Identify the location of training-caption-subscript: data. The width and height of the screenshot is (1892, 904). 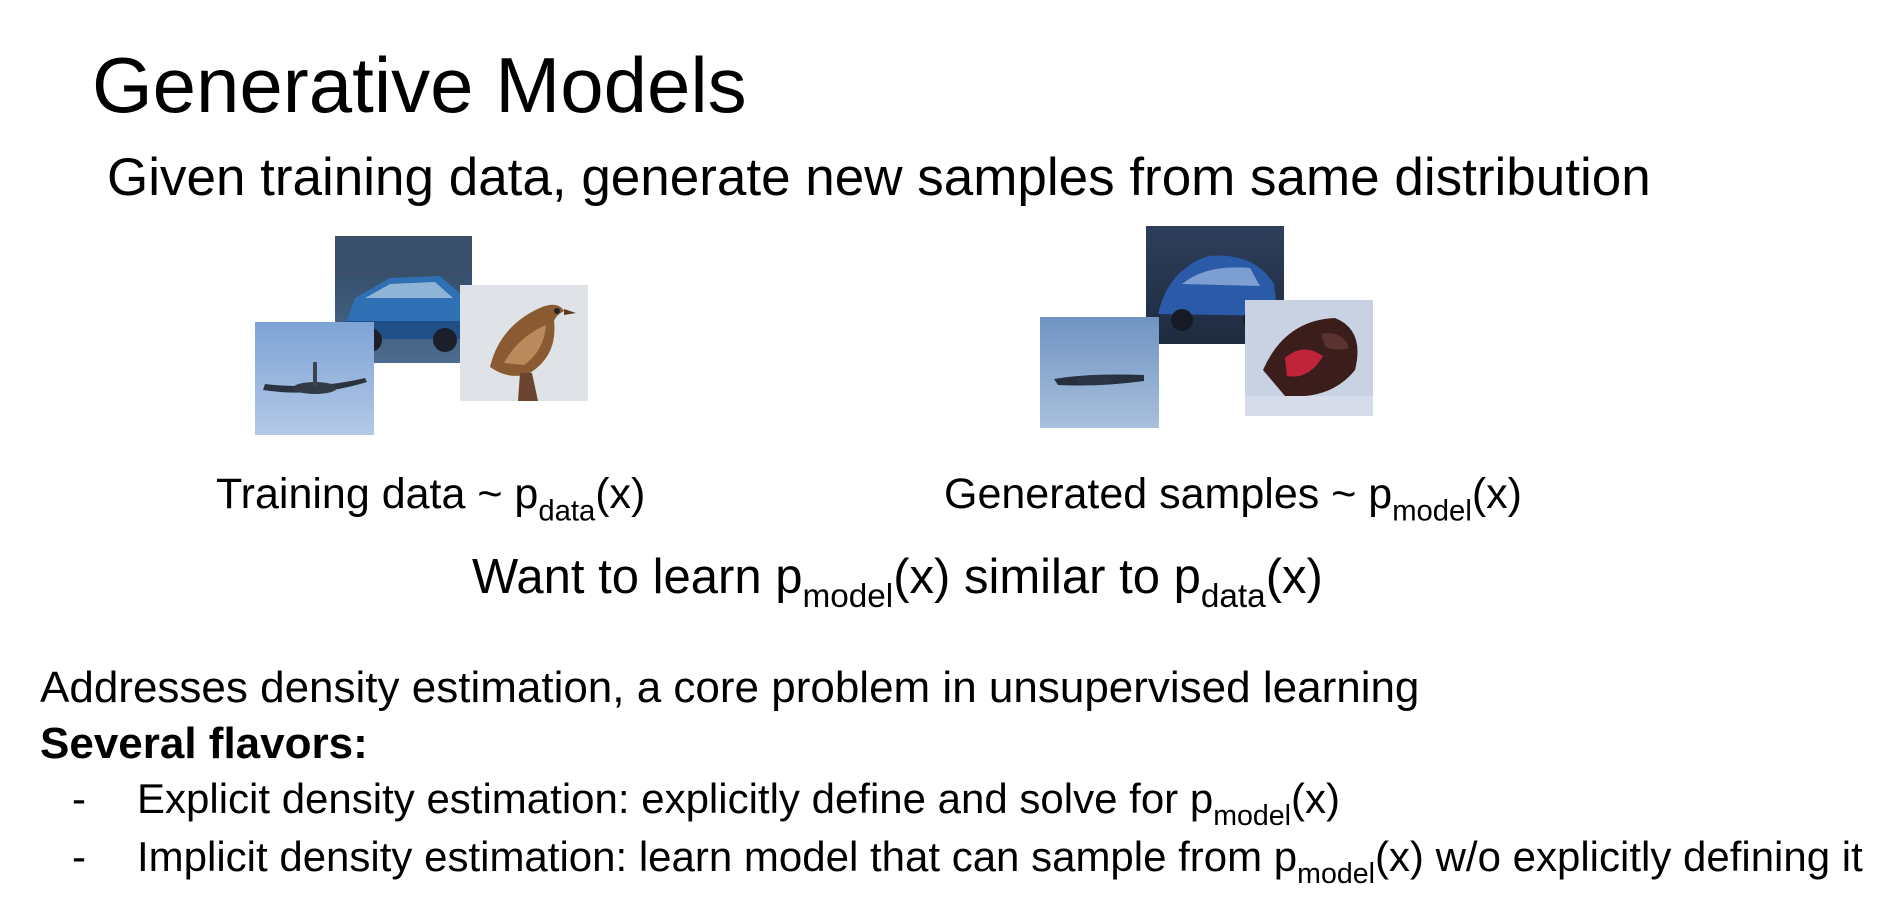
(567, 511).